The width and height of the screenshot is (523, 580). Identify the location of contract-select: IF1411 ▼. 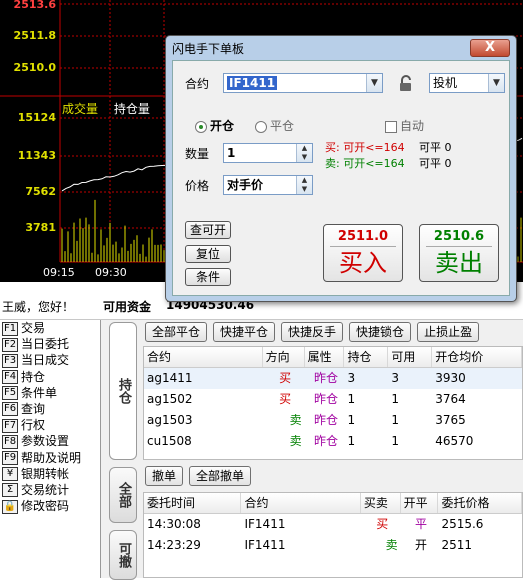
(303, 83).